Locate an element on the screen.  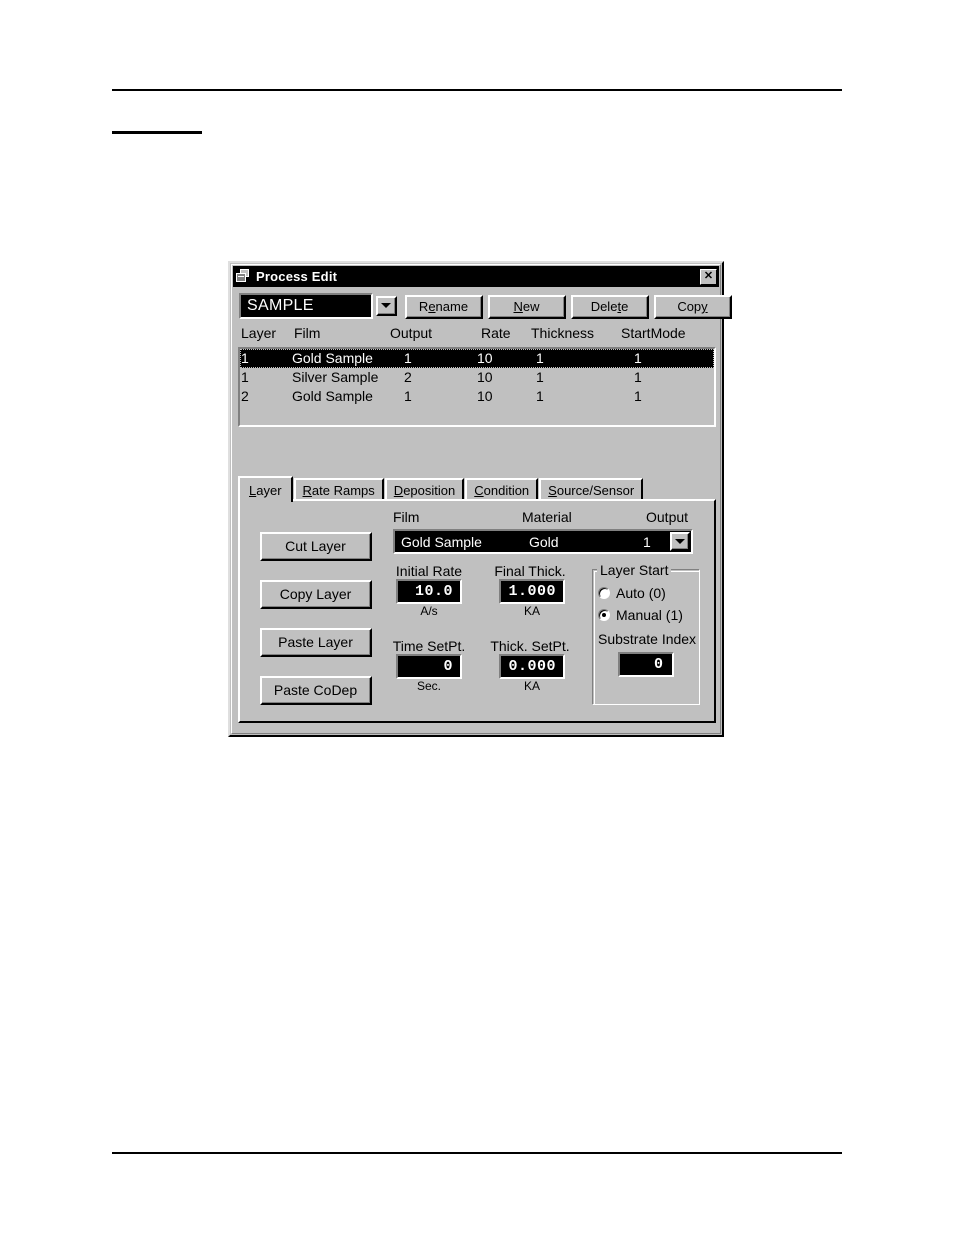
paste-codep-label: Paste CoDep is located at coordinates (315, 690).